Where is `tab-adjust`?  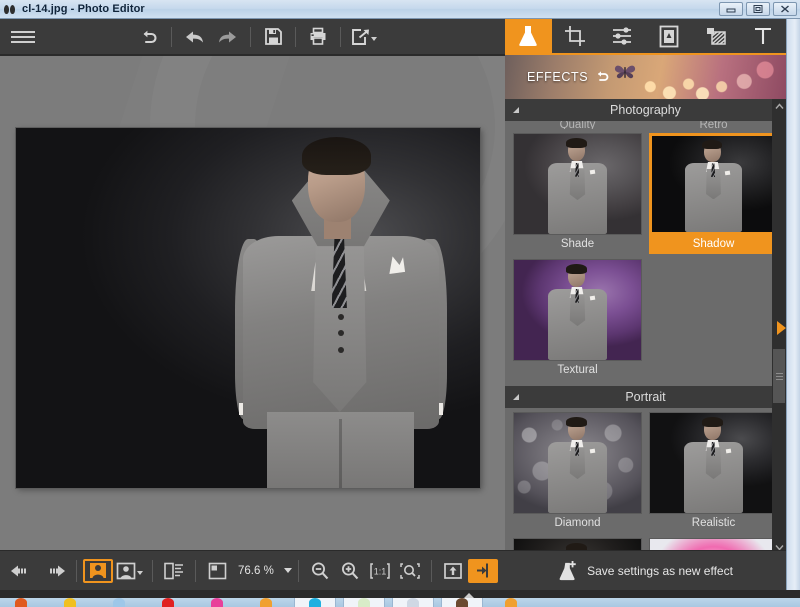
tab-adjust is located at coordinates (622, 36).